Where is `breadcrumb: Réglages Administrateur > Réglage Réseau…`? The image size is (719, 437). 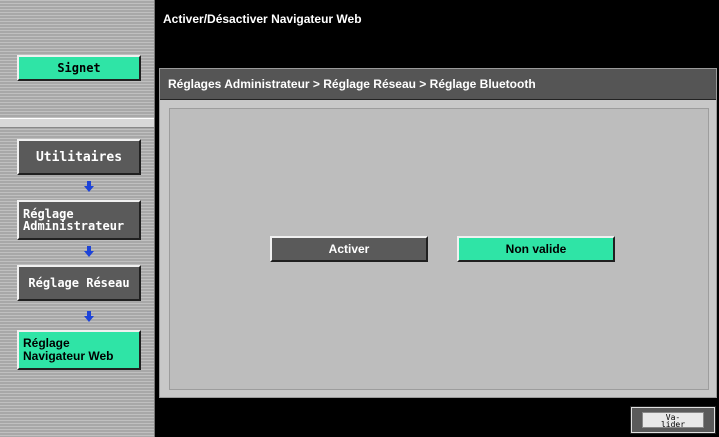 breadcrumb: Réglages Administrateur > Réglage Réseau… is located at coordinates (352, 84).